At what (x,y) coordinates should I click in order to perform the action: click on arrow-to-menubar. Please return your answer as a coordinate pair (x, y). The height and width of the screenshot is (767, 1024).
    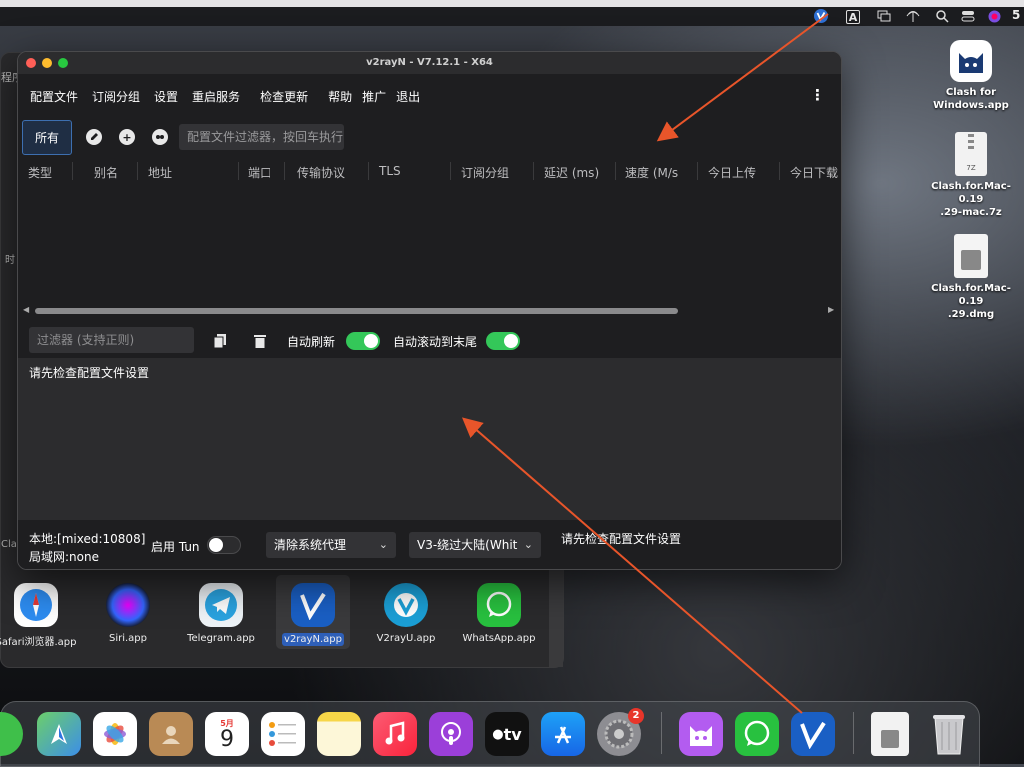
    Looking at the image, I should click on (742, 77).